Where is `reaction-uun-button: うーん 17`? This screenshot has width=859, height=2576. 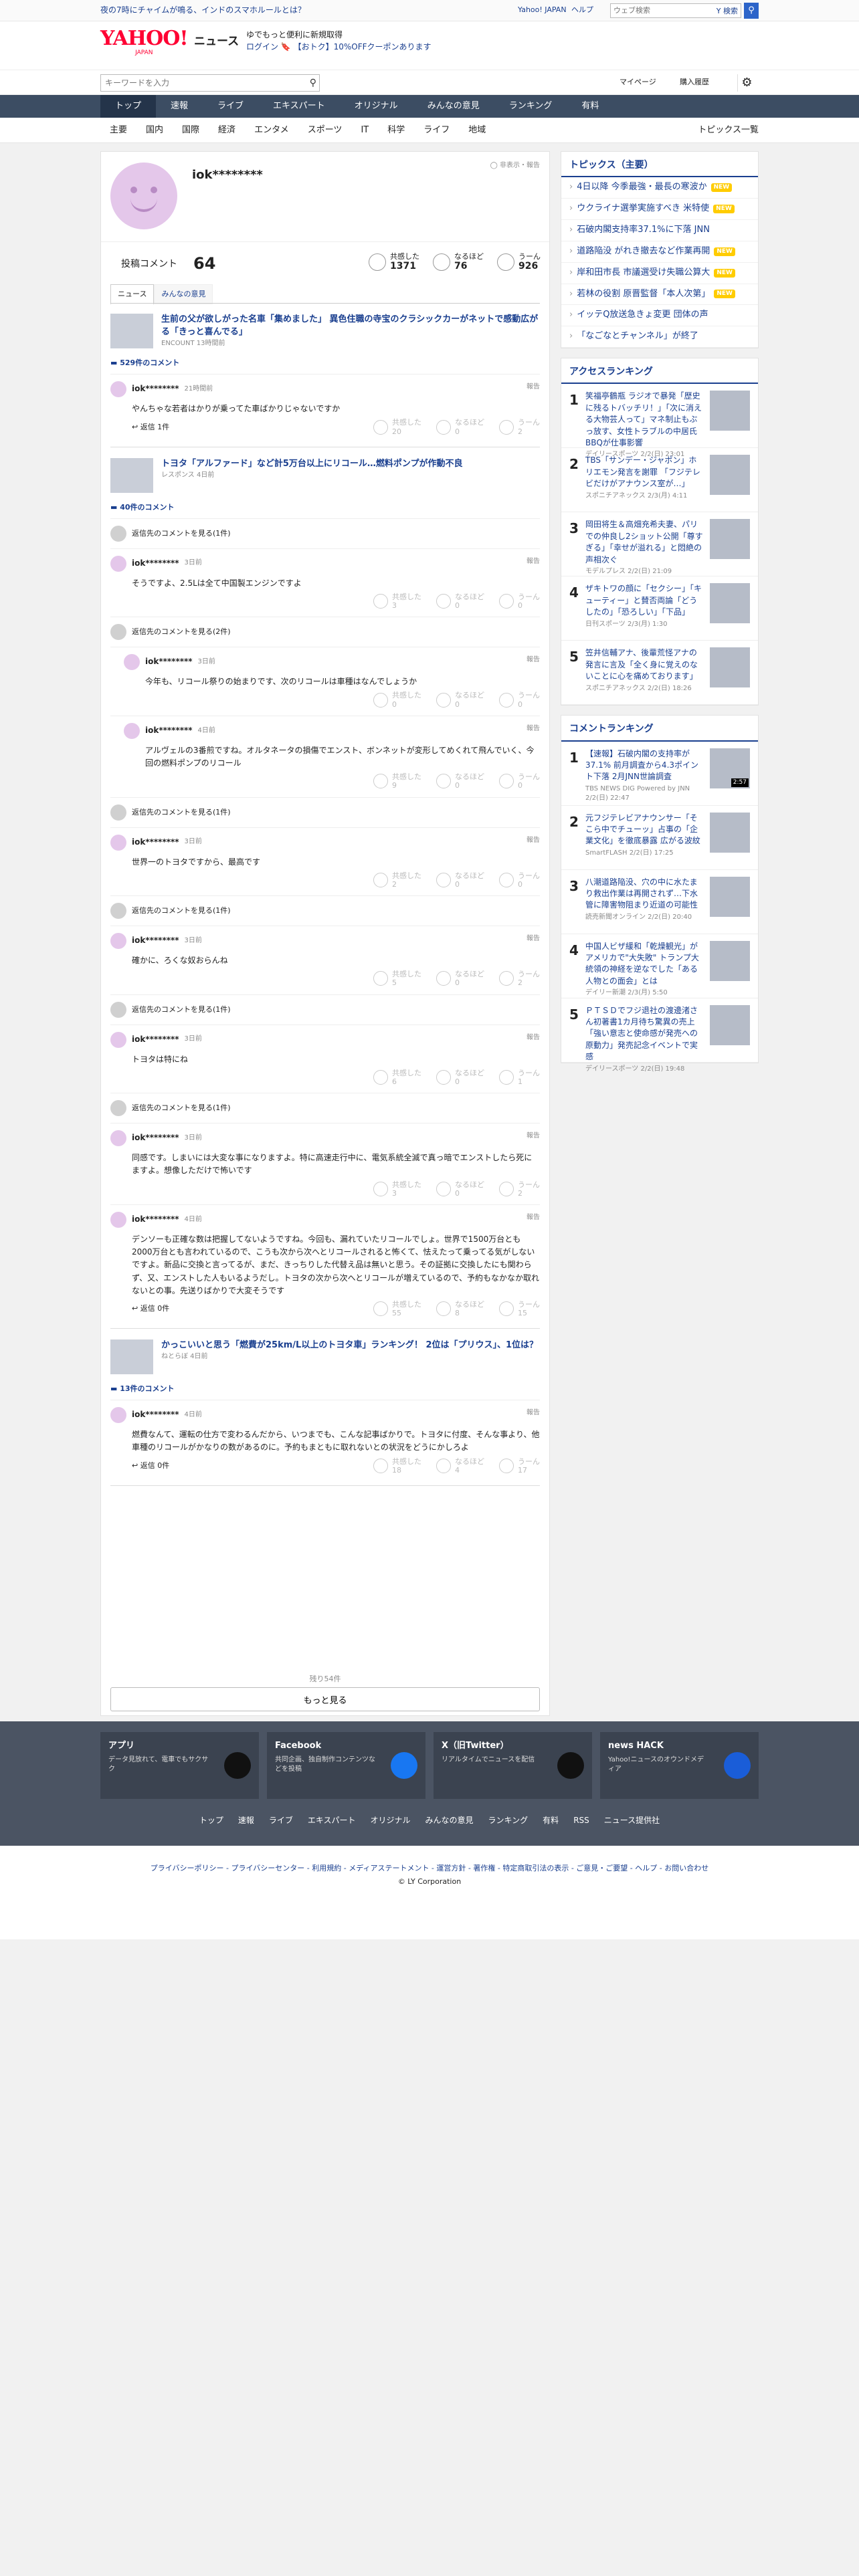 reaction-uun-button: うーん 17 is located at coordinates (519, 1466).